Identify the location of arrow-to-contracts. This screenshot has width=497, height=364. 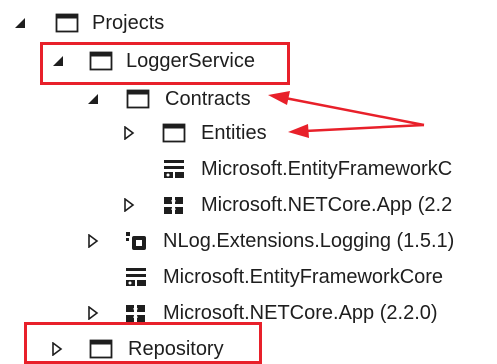
(346, 109).